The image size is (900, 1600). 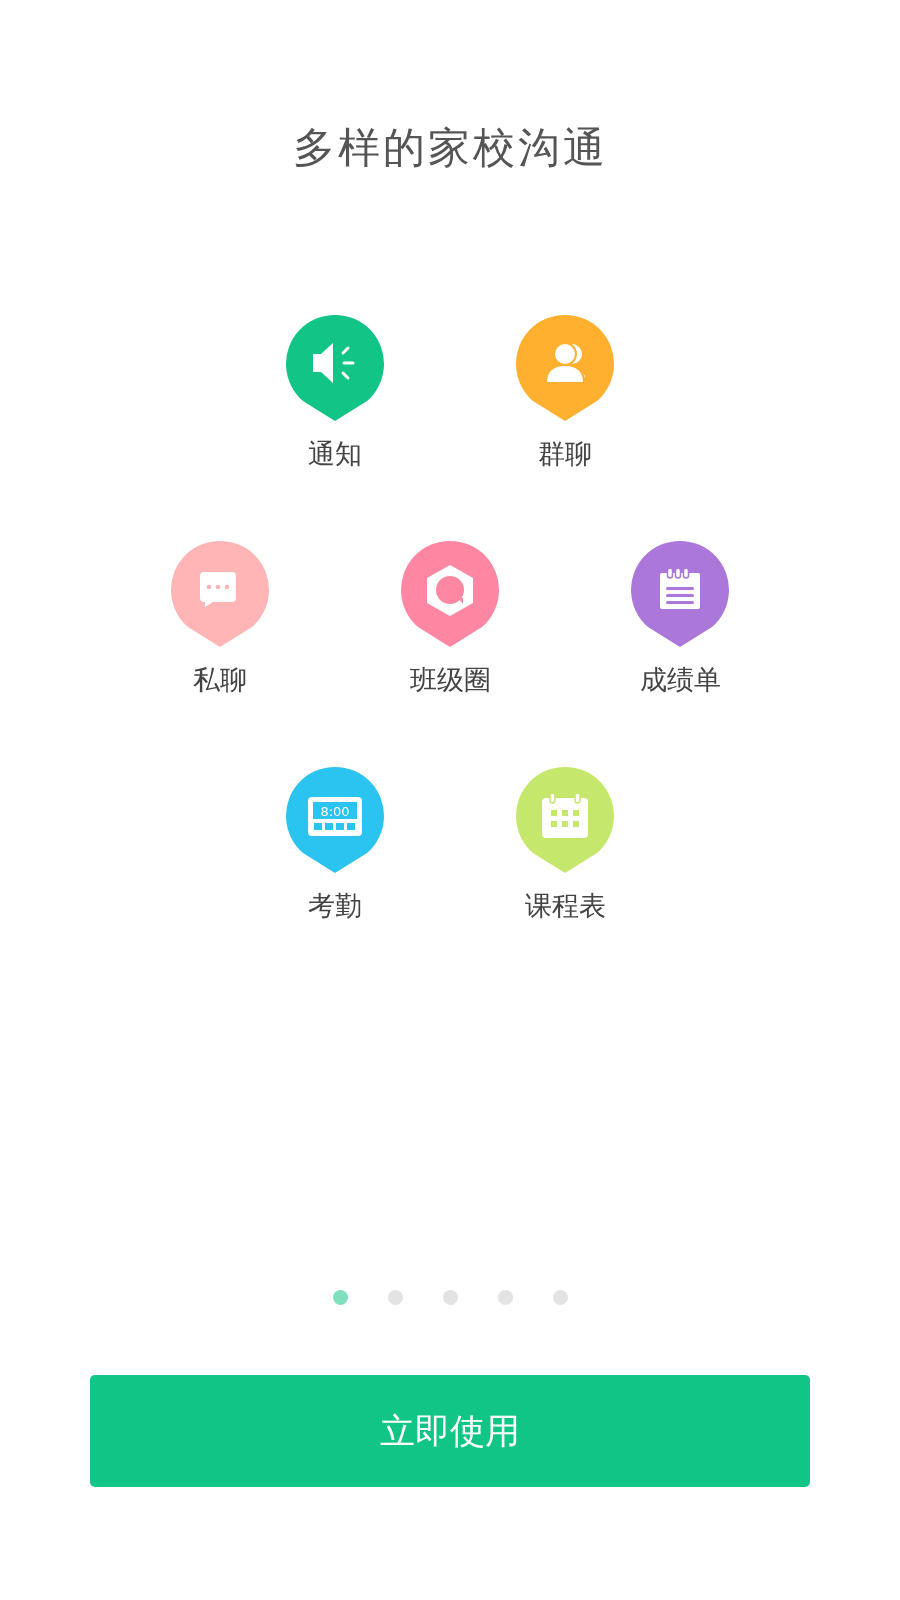 I want to click on people-icon, so click(x=565, y=368).